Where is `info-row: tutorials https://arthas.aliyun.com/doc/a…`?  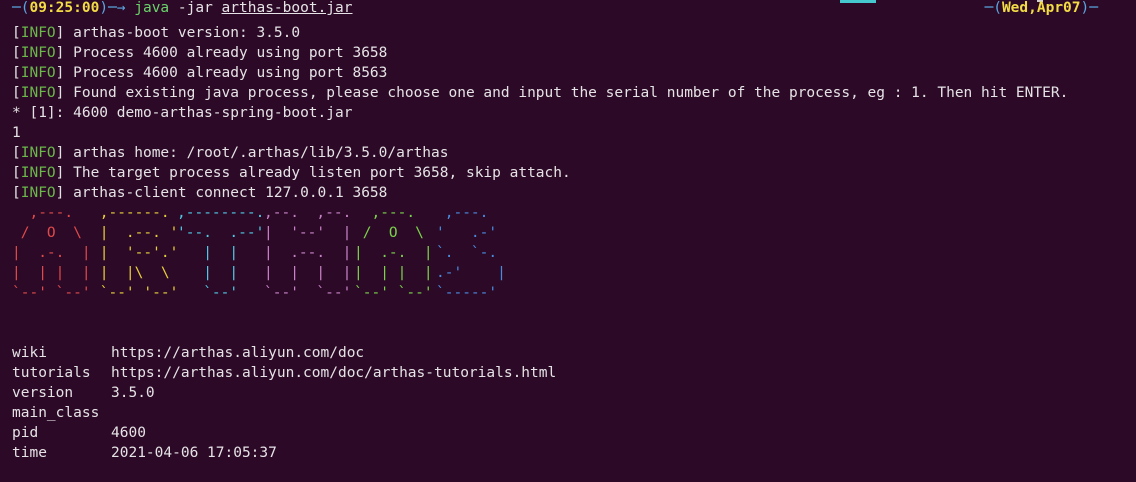 info-row: tutorials https://arthas.aliyun.com/doc/a… is located at coordinates (284, 373).